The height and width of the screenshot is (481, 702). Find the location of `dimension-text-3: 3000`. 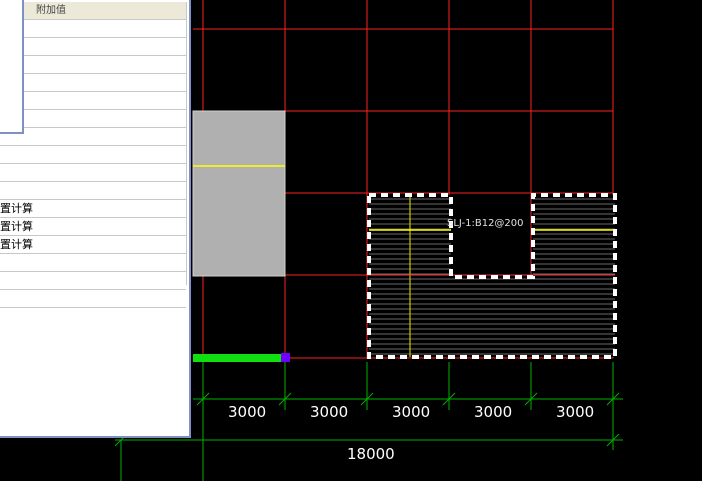

dimension-text-3: 3000 is located at coordinates (411, 412).